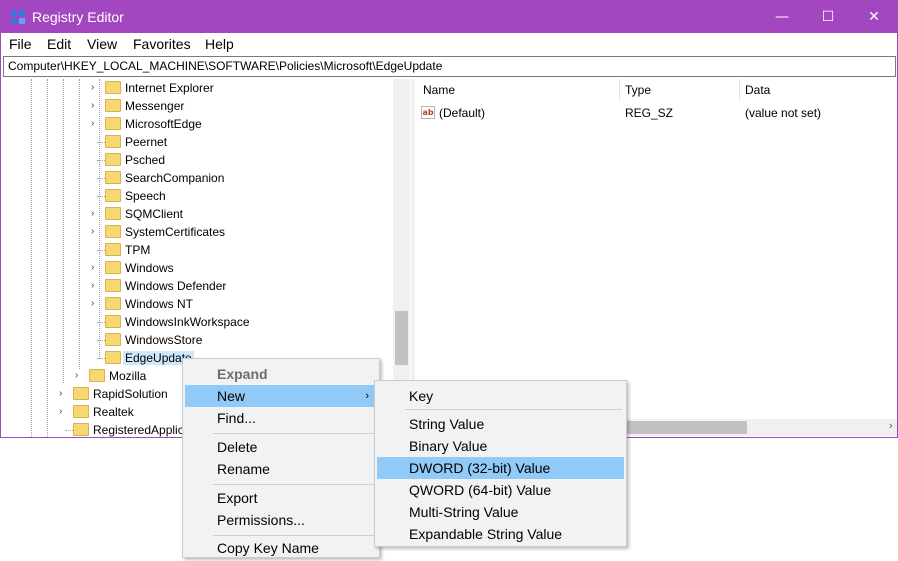 The height and width of the screenshot is (561, 898). I want to click on submenu-item-binary-value: Binary Value, so click(500, 446).